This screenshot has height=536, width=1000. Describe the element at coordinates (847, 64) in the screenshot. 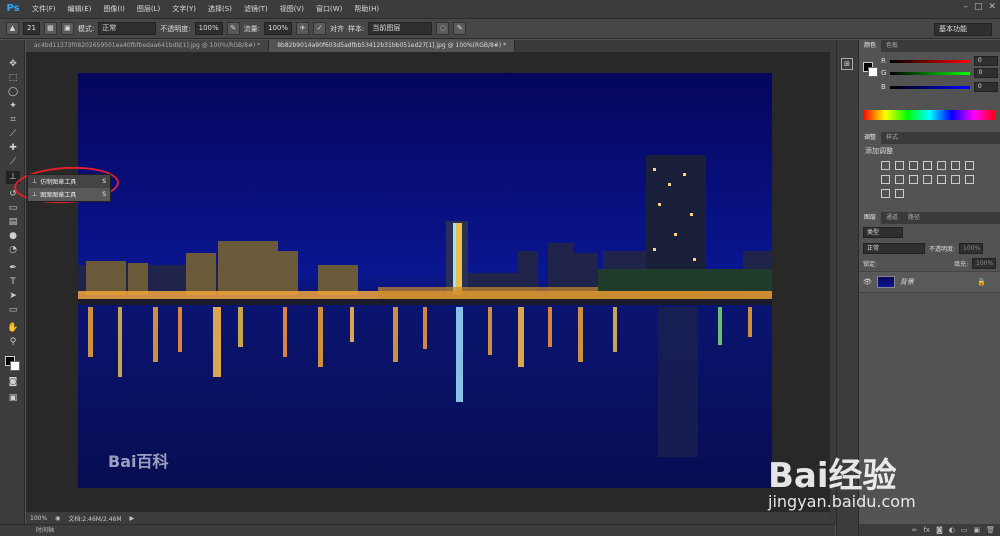

I see `history-panel-icon: ⊞` at that location.